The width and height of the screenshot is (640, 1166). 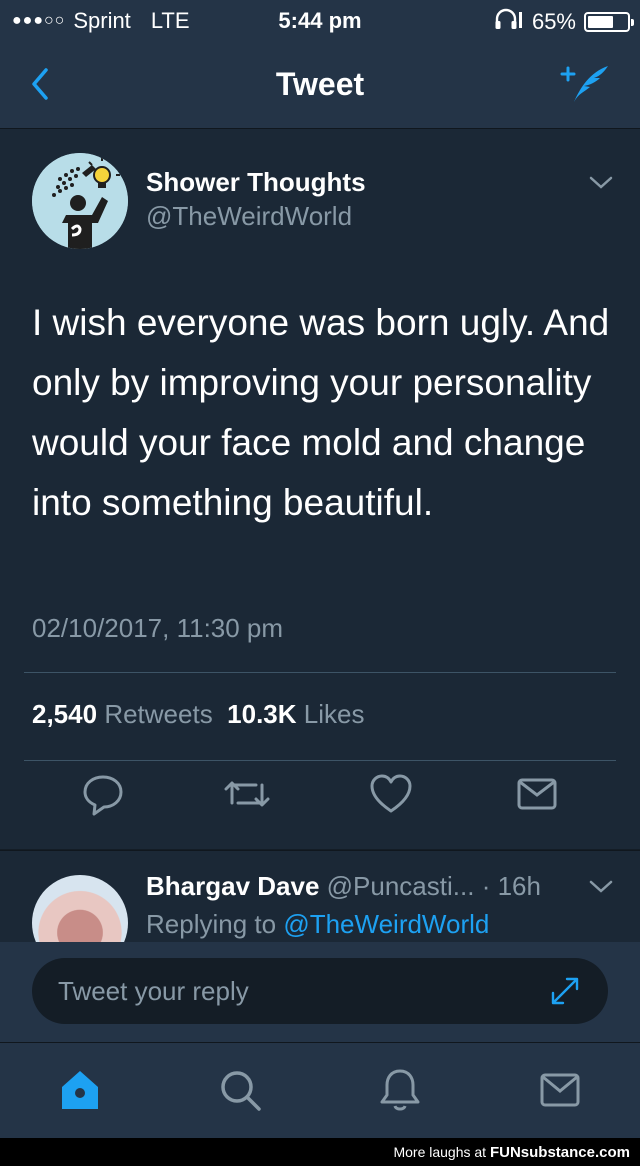 What do you see at coordinates (240, 1090) in the screenshot?
I see `search-icon` at bounding box center [240, 1090].